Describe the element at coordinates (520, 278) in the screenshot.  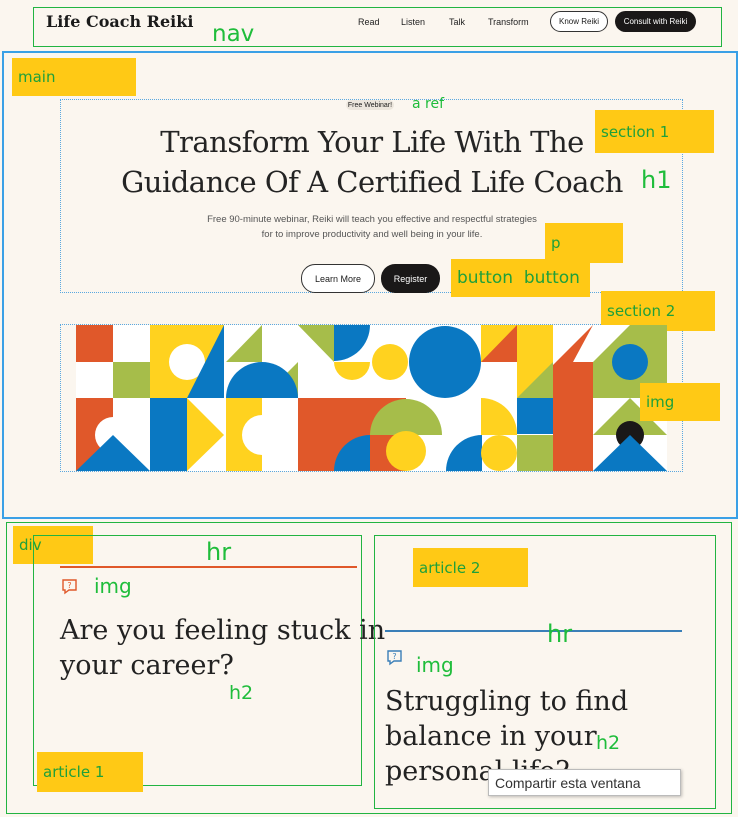
I see `annotation-buttons: button button` at that location.